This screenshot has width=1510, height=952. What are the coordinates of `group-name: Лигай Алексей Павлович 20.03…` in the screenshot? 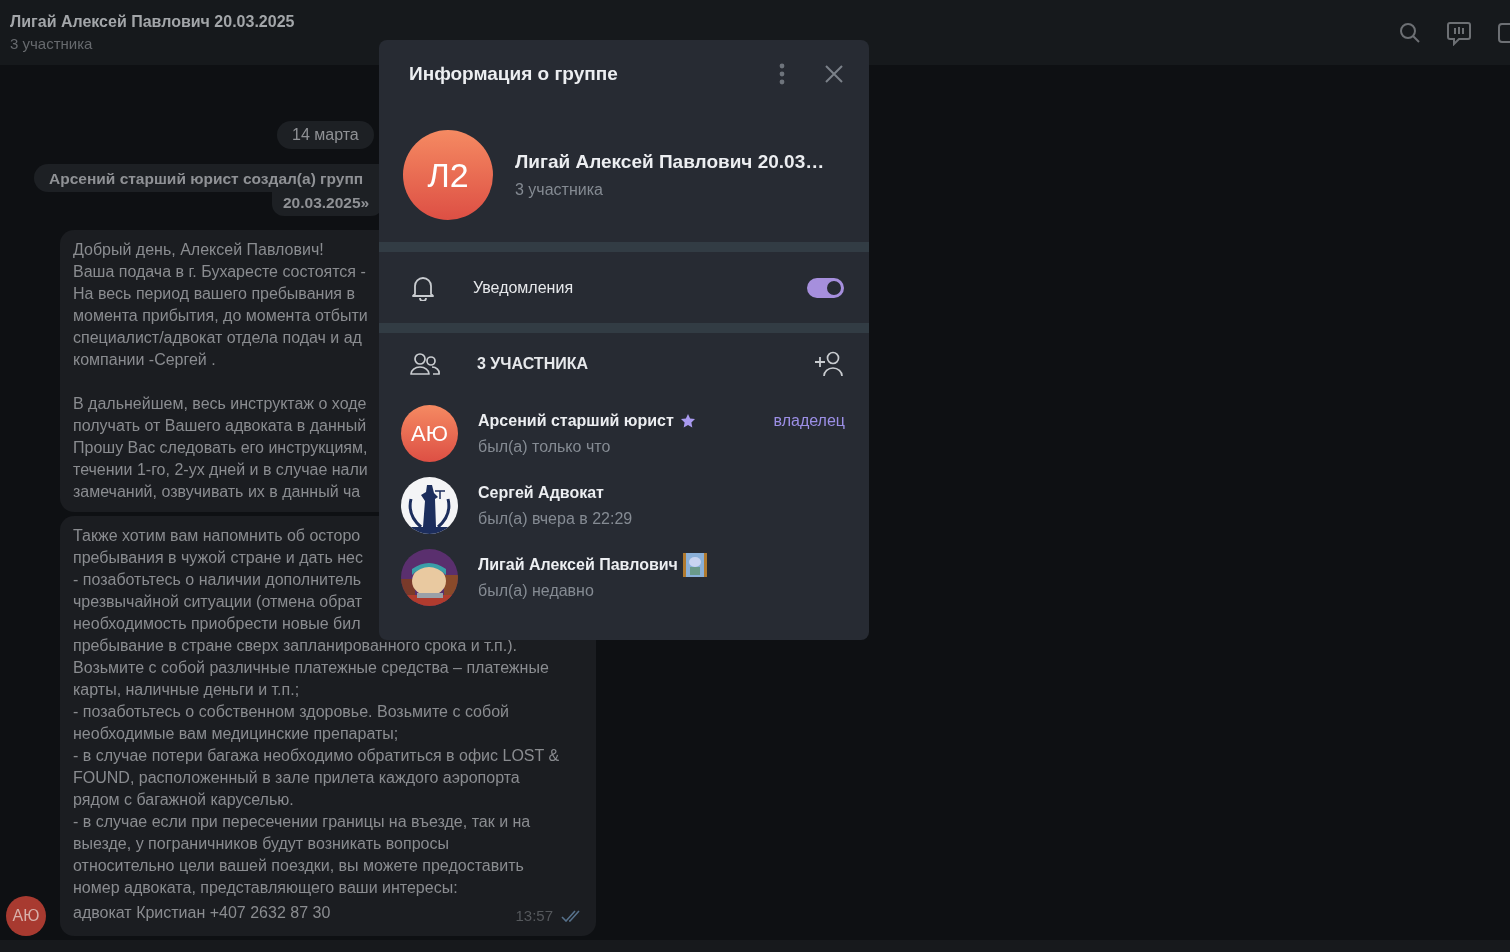 It's located at (670, 162).